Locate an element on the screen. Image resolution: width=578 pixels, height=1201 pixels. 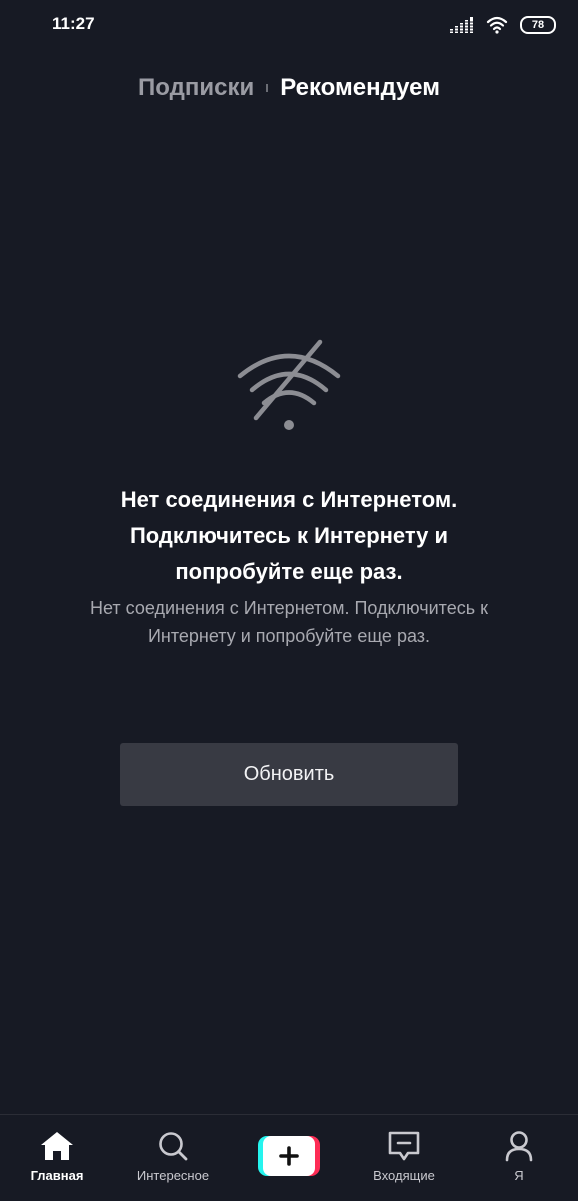
tab-divider is located at coordinates (267, 88).